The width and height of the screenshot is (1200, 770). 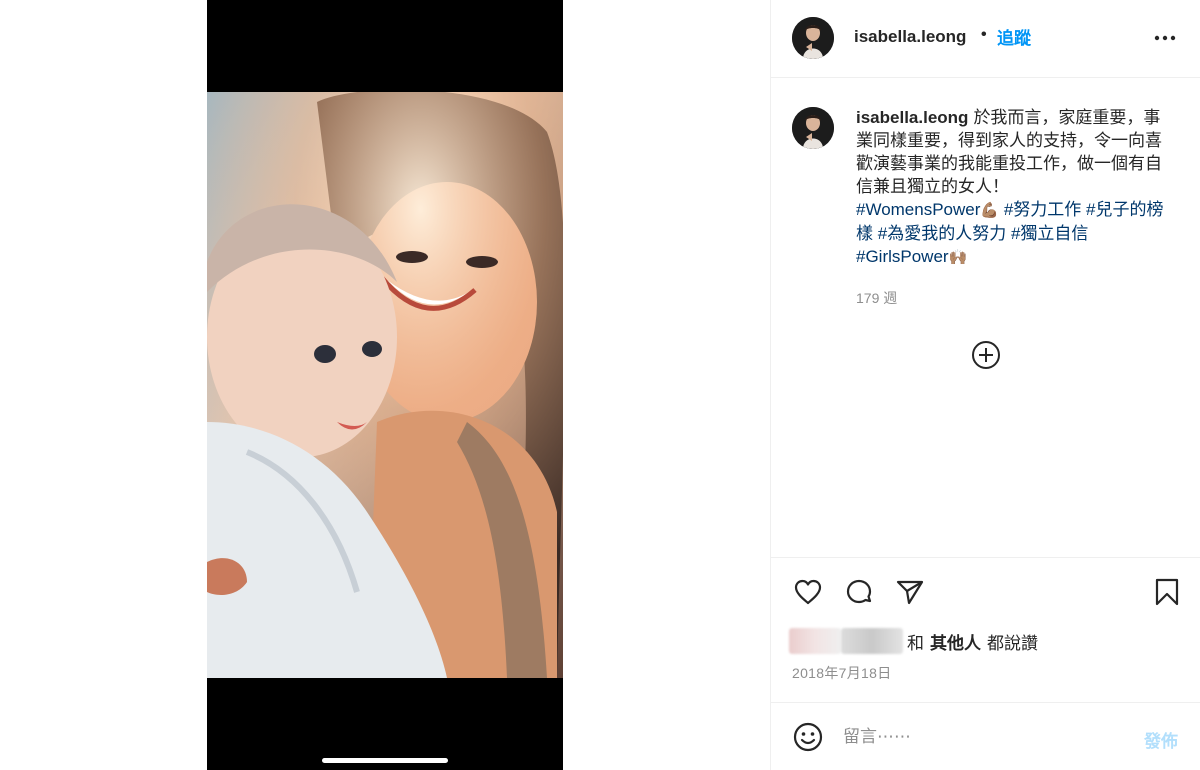 What do you see at coordinates (918, 209) in the screenshot?
I see `hashtag-link: #WomensPower` at bounding box center [918, 209].